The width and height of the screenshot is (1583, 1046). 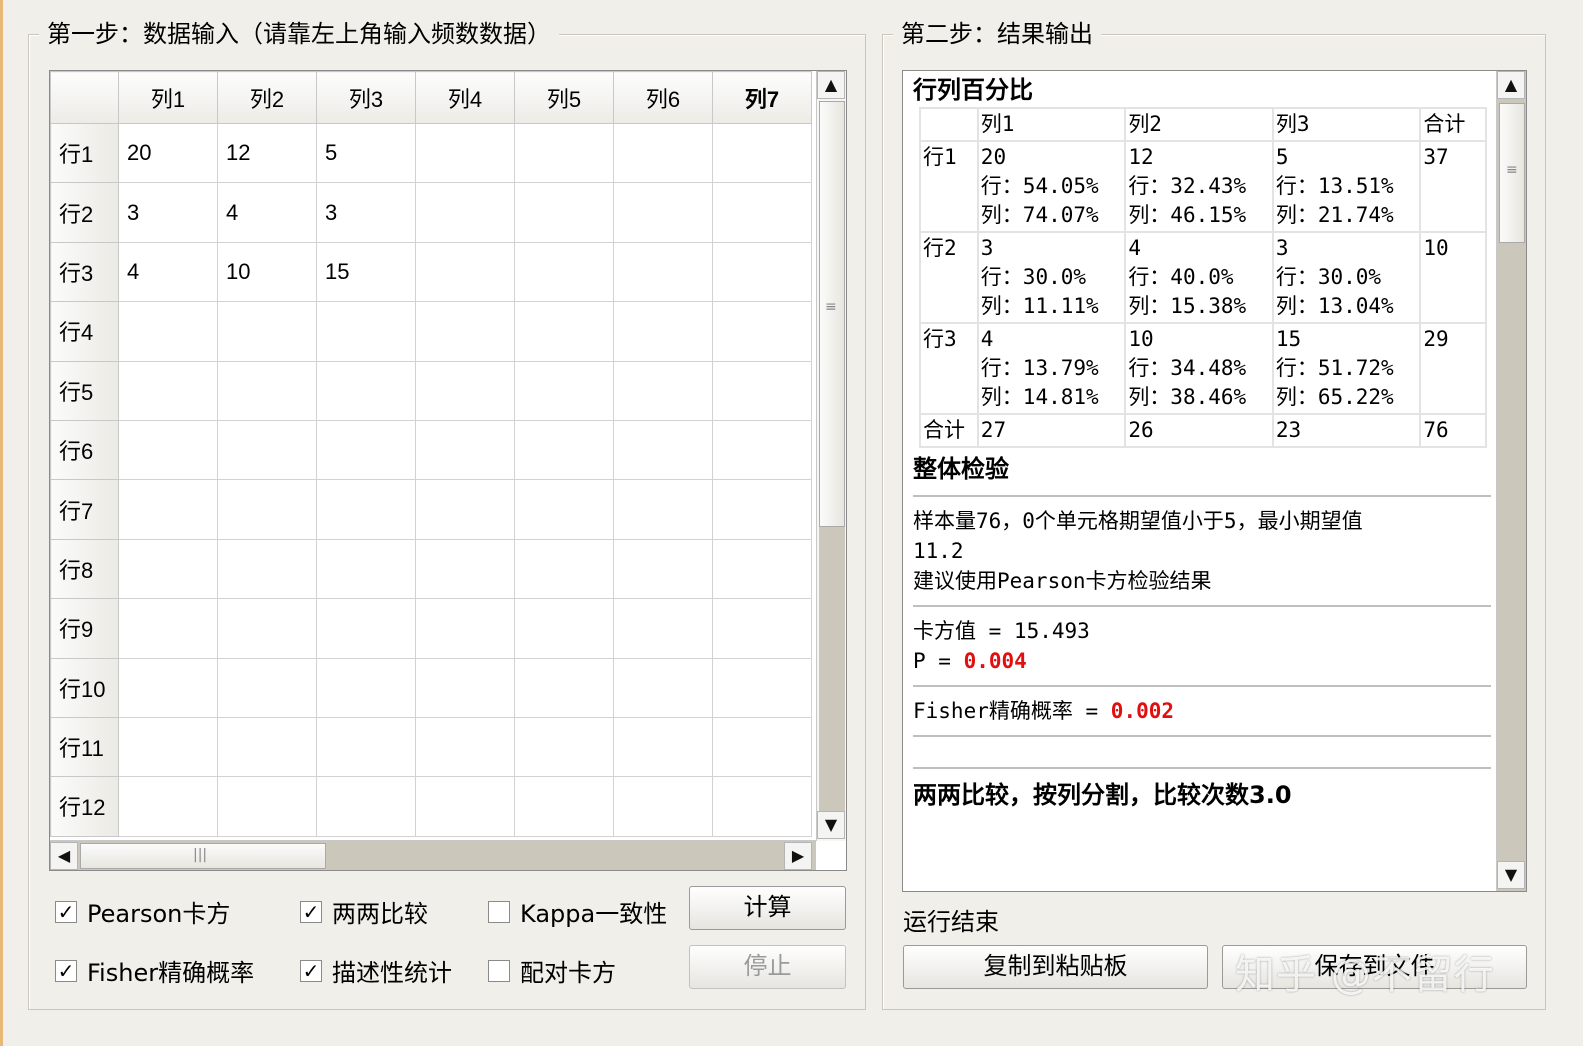 I want to click on row-header-7: 行7, so click(x=84, y=509).